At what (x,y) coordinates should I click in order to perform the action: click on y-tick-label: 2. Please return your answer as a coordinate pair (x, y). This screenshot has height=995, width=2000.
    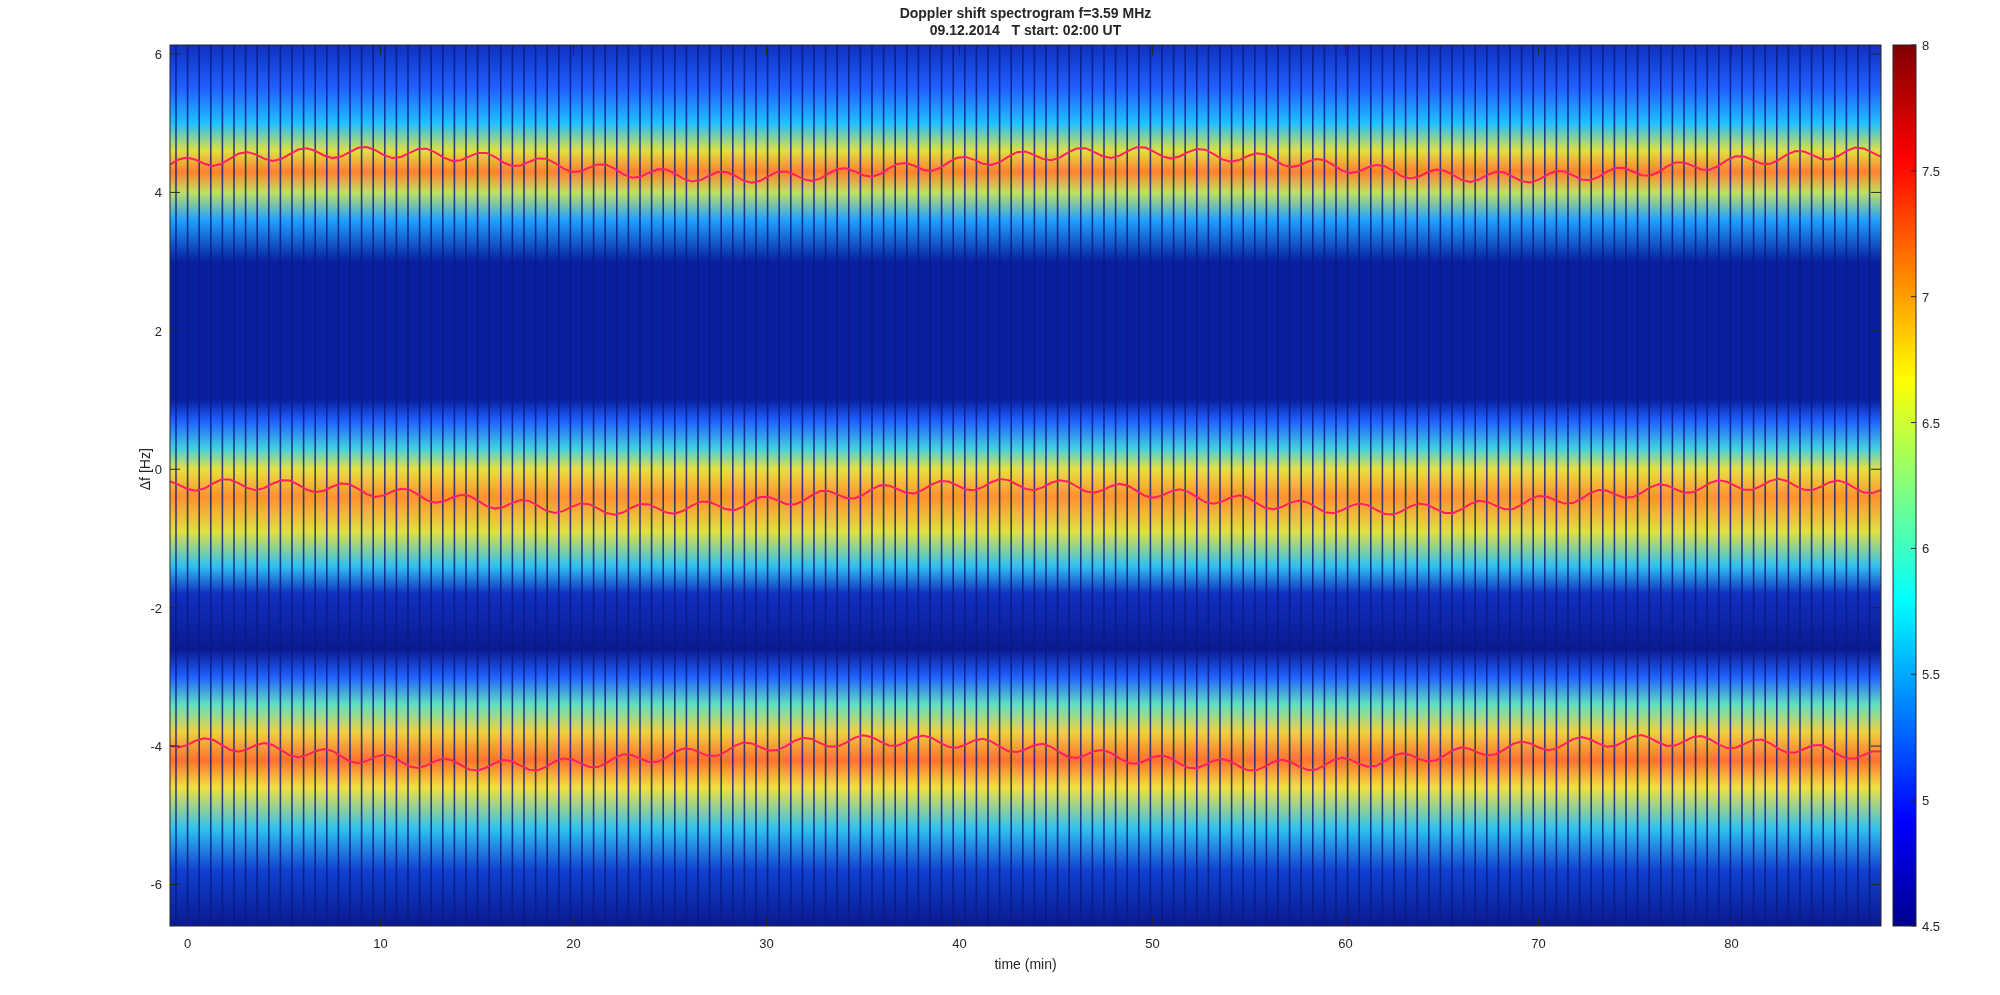
    Looking at the image, I should click on (158, 331).